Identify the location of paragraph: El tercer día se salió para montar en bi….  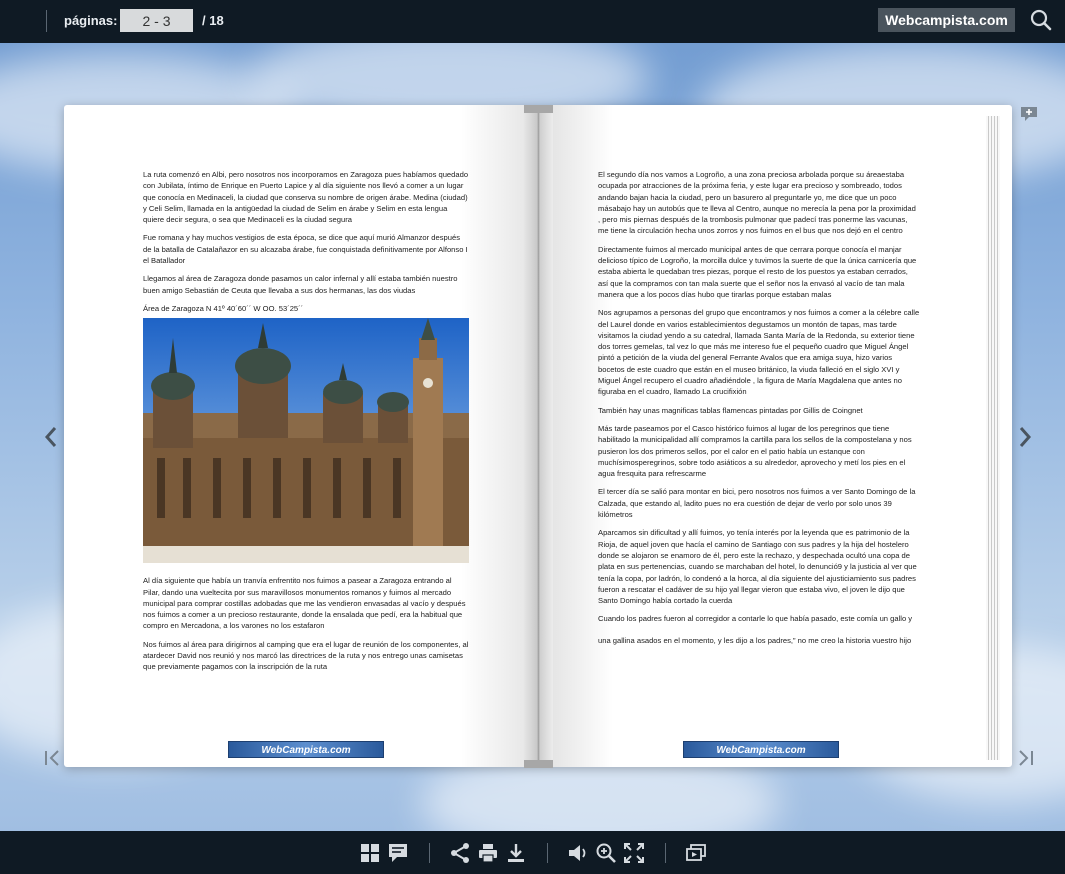
(757, 503).